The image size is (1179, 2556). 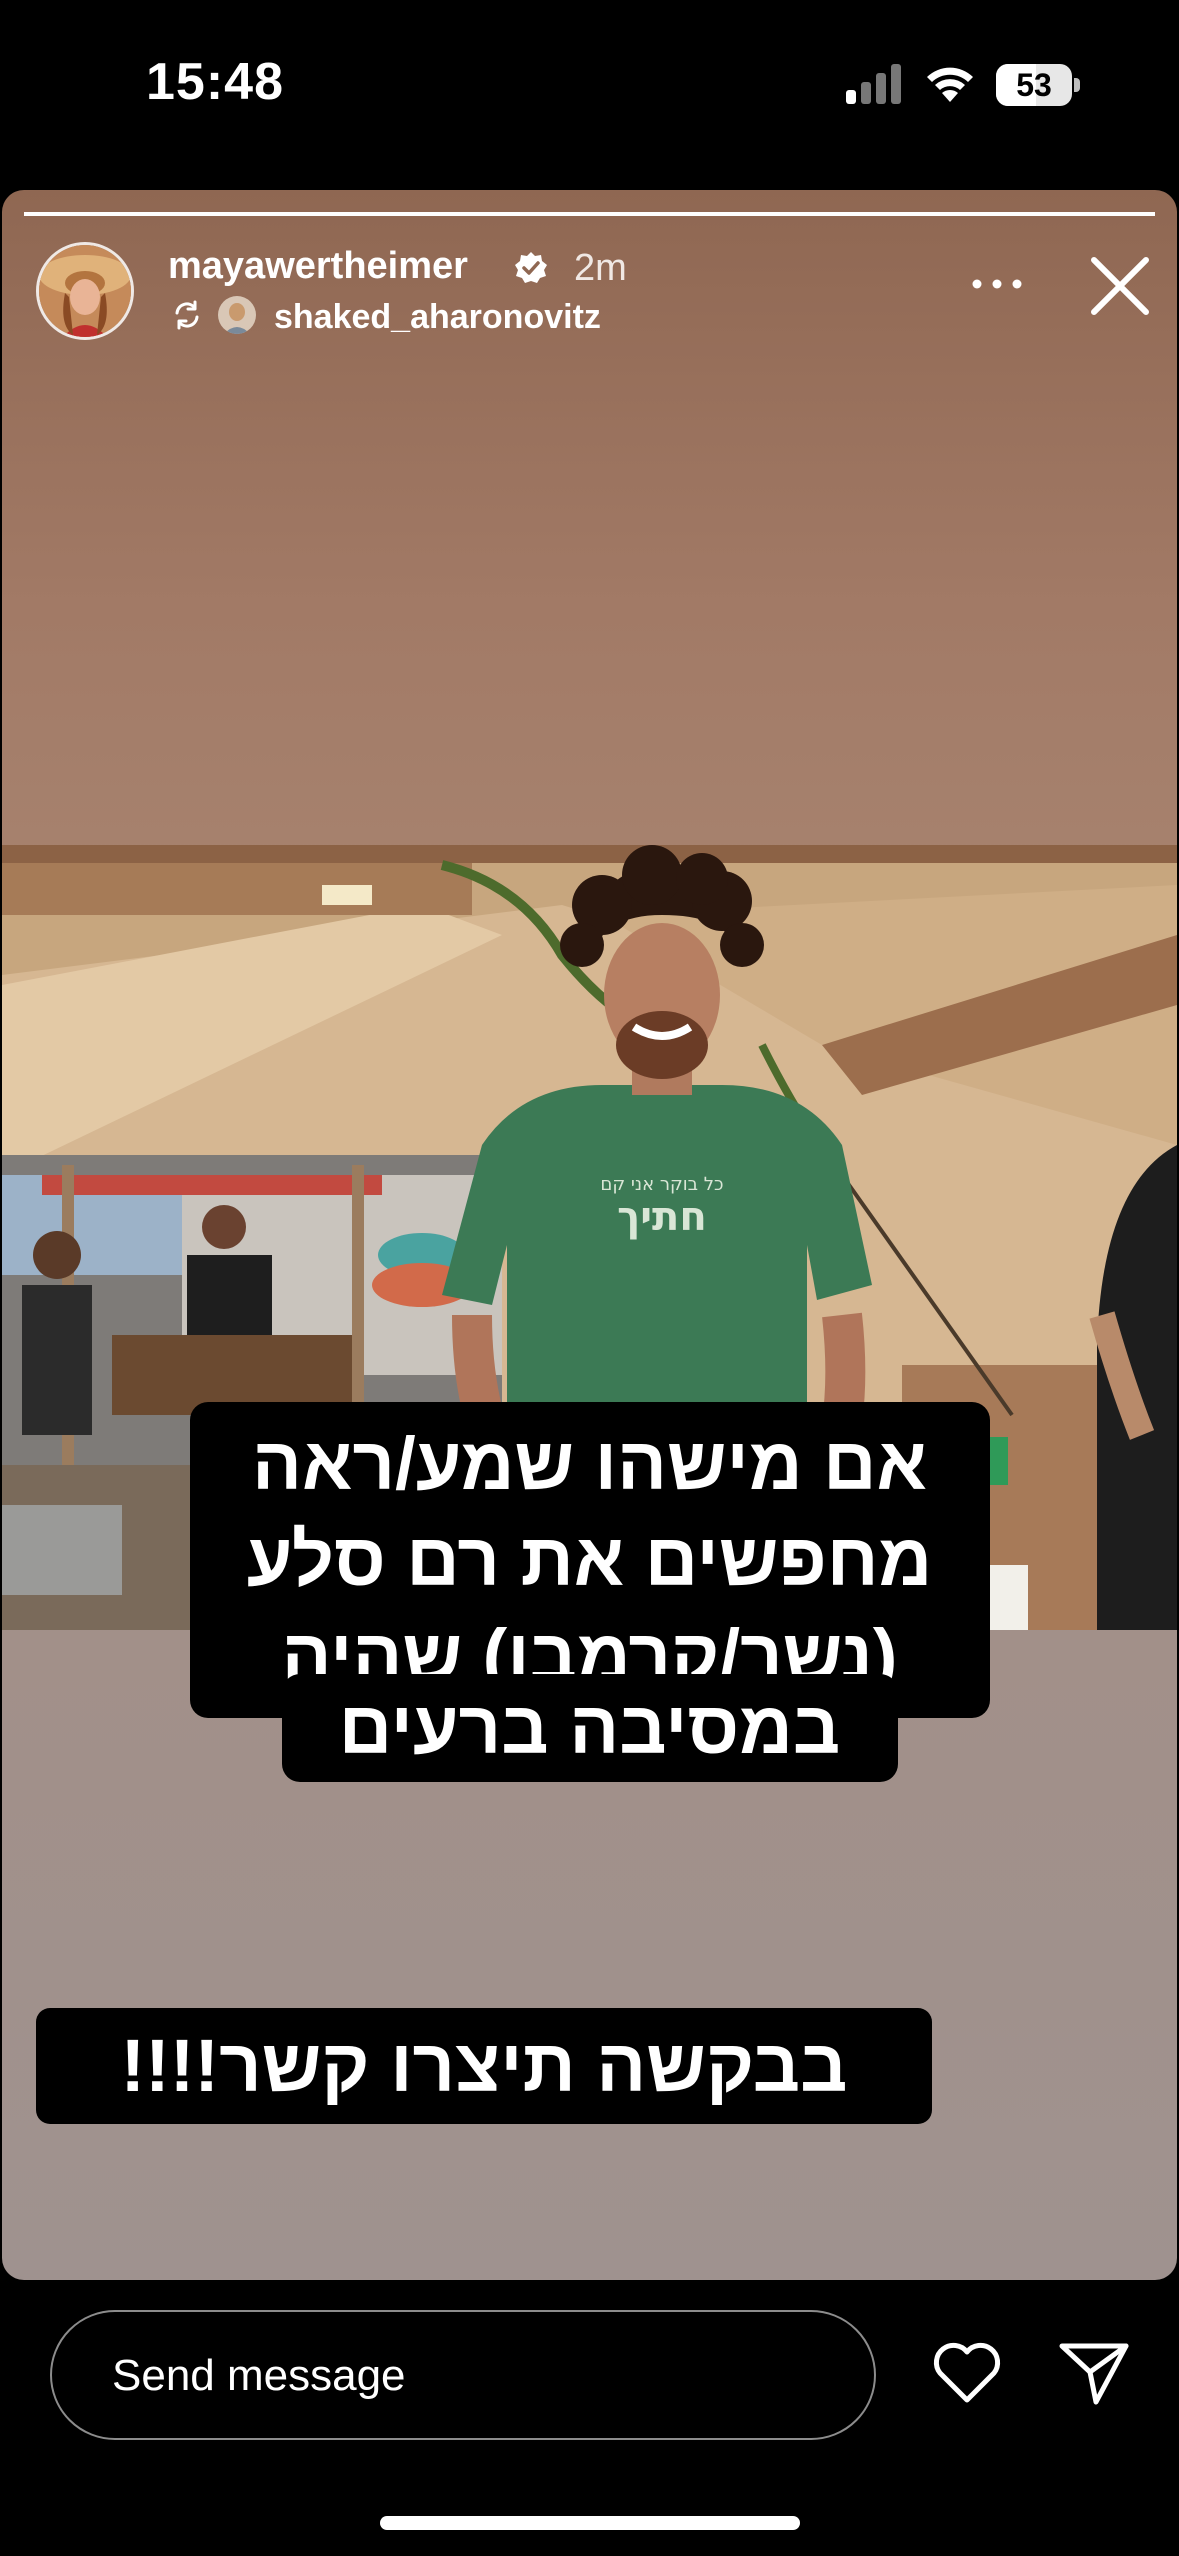 What do you see at coordinates (187, 315) in the screenshot?
I see `repost-icon` at bounding box center [187, 315].